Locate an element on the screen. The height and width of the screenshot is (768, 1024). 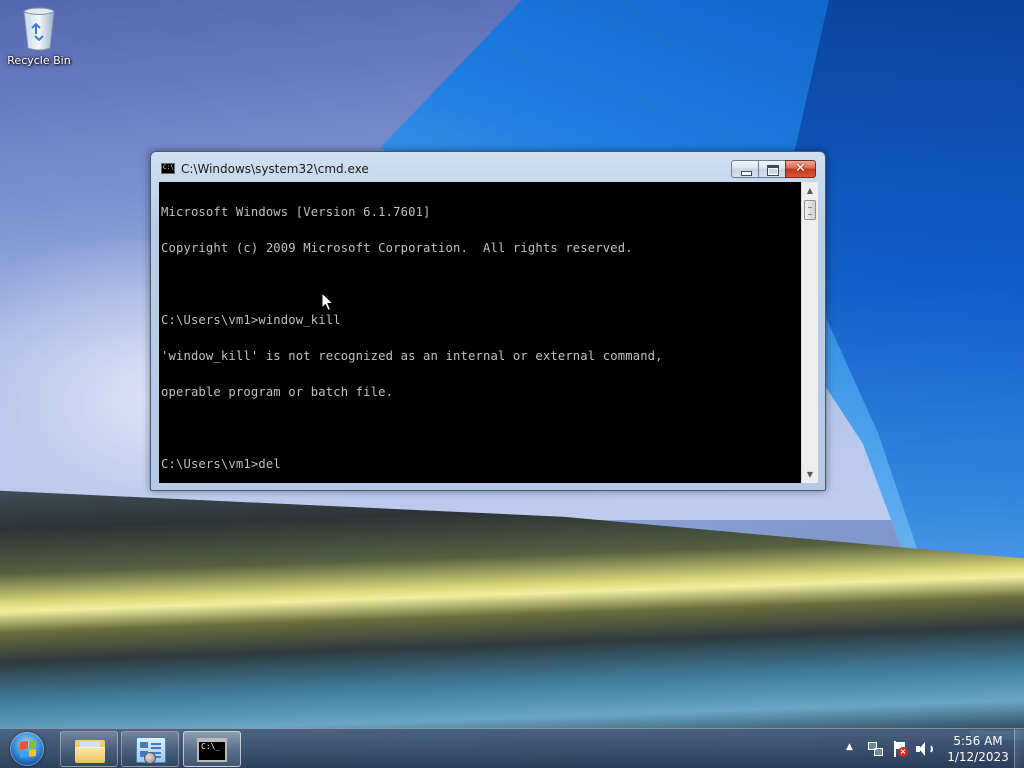
minimize-icon is located at coordinates (746, 173).